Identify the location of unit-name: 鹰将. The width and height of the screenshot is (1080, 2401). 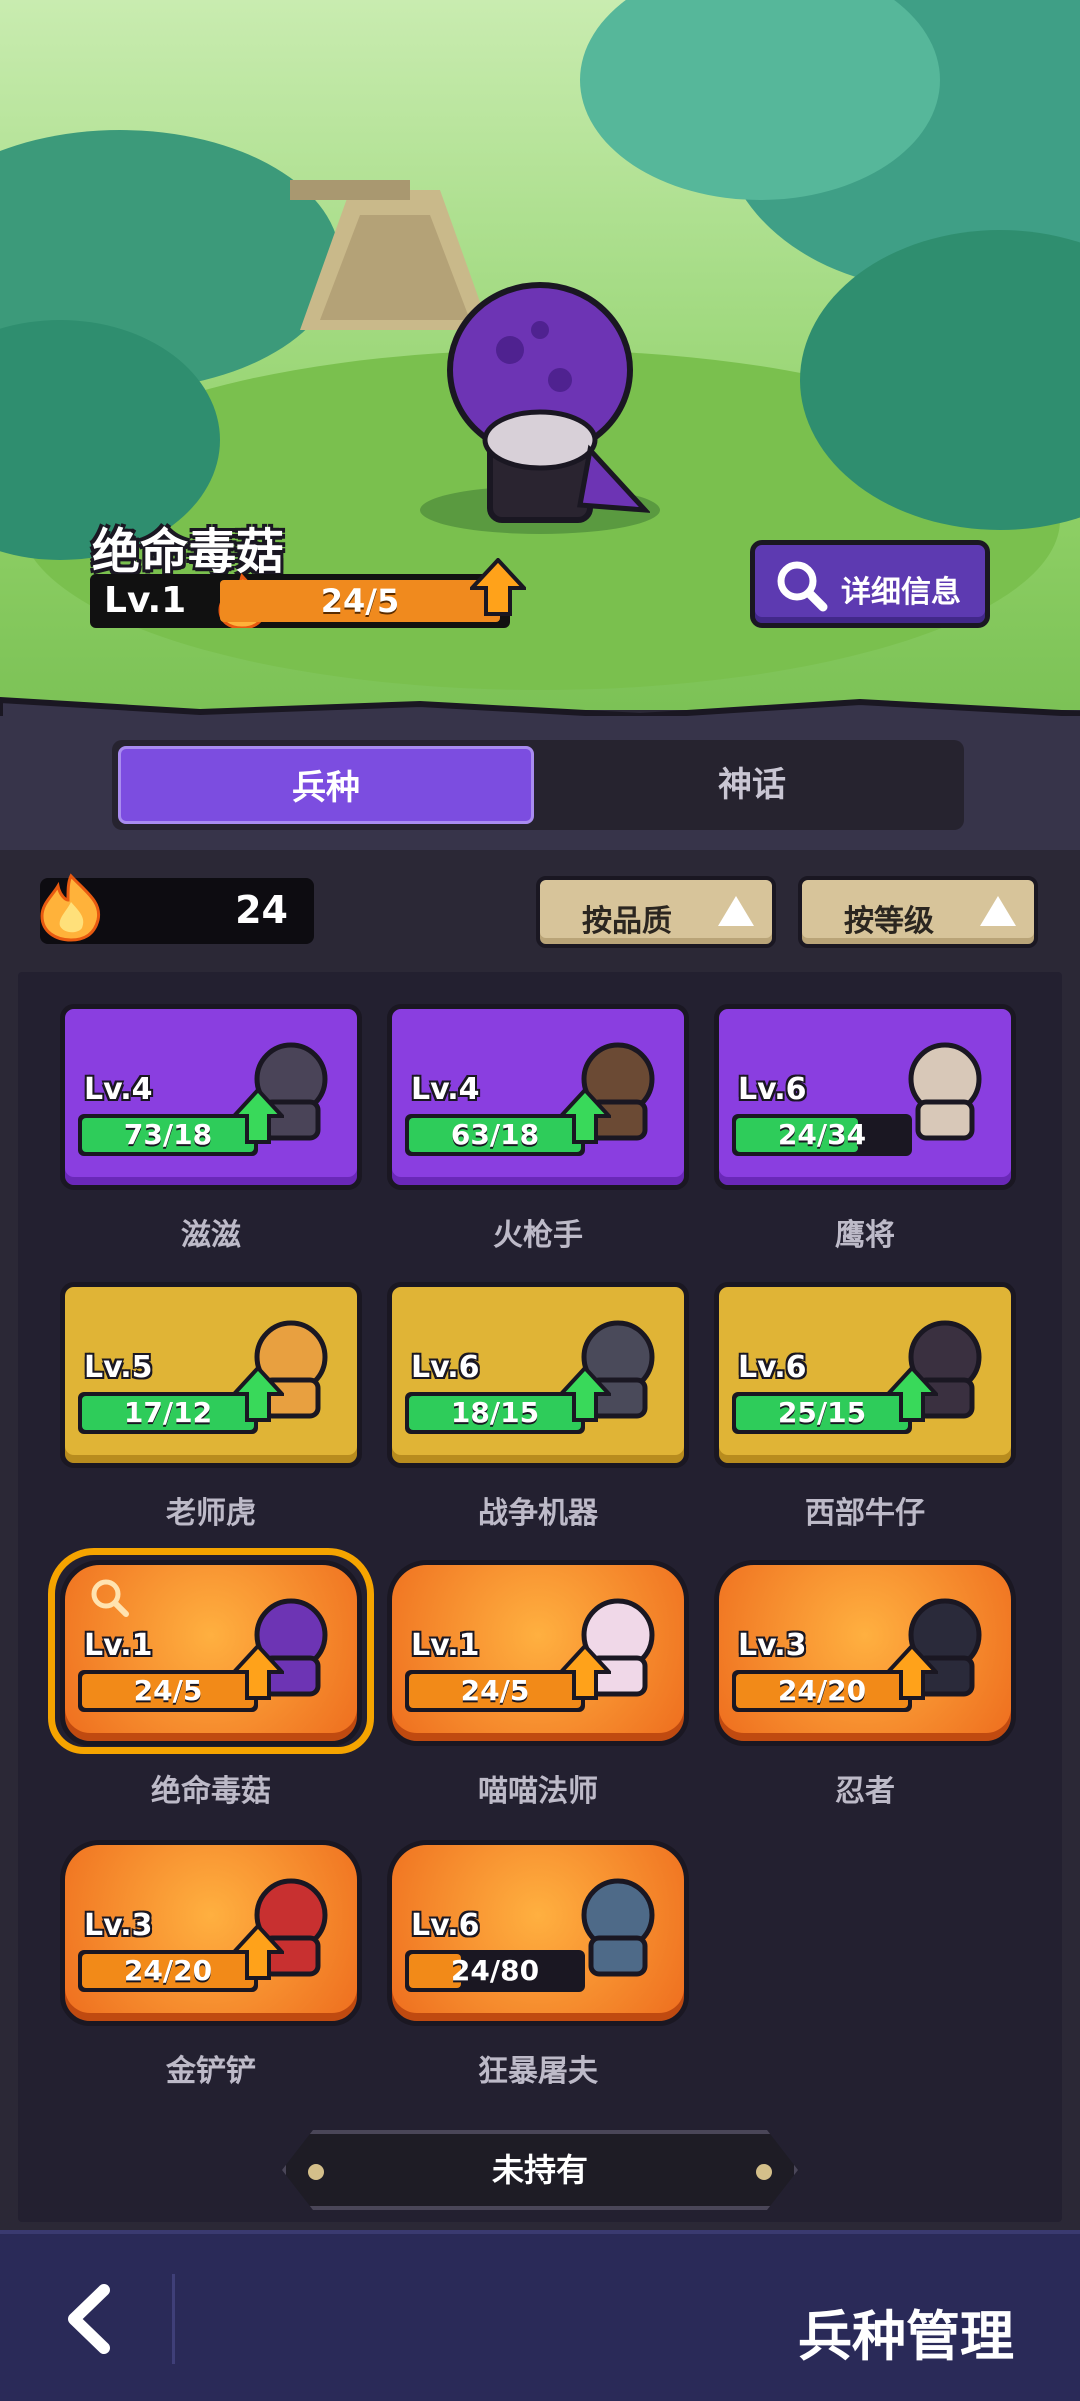
(865, 1235).